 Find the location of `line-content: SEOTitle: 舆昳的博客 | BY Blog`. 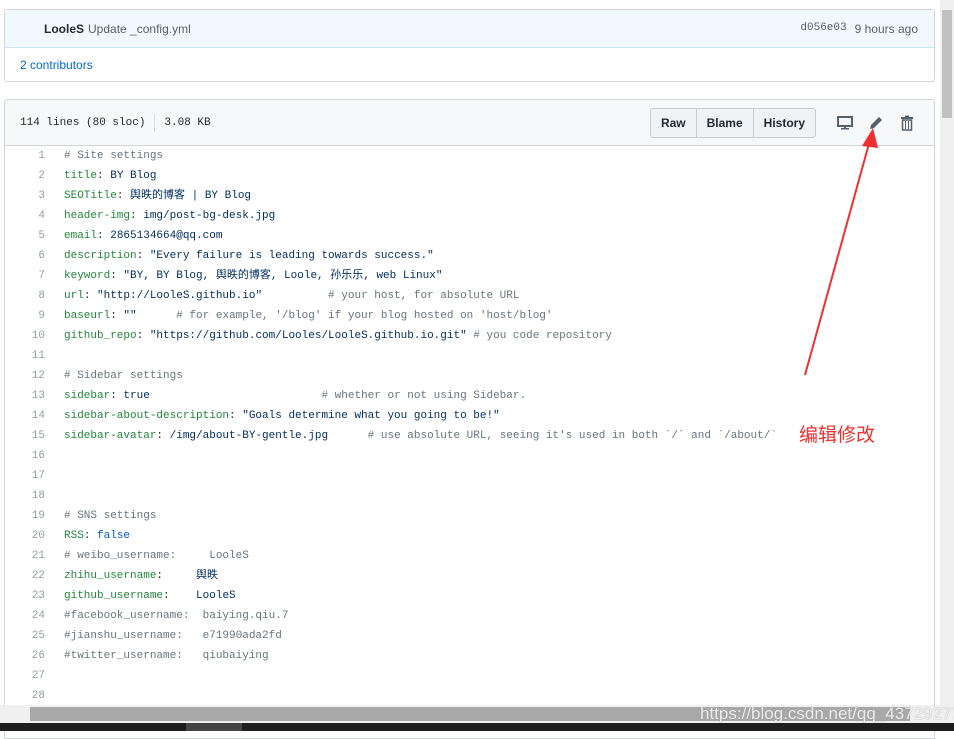

line-content: SEOTitle: 舆昳的博客 | BY Blog is located at coordinates (148, 196).